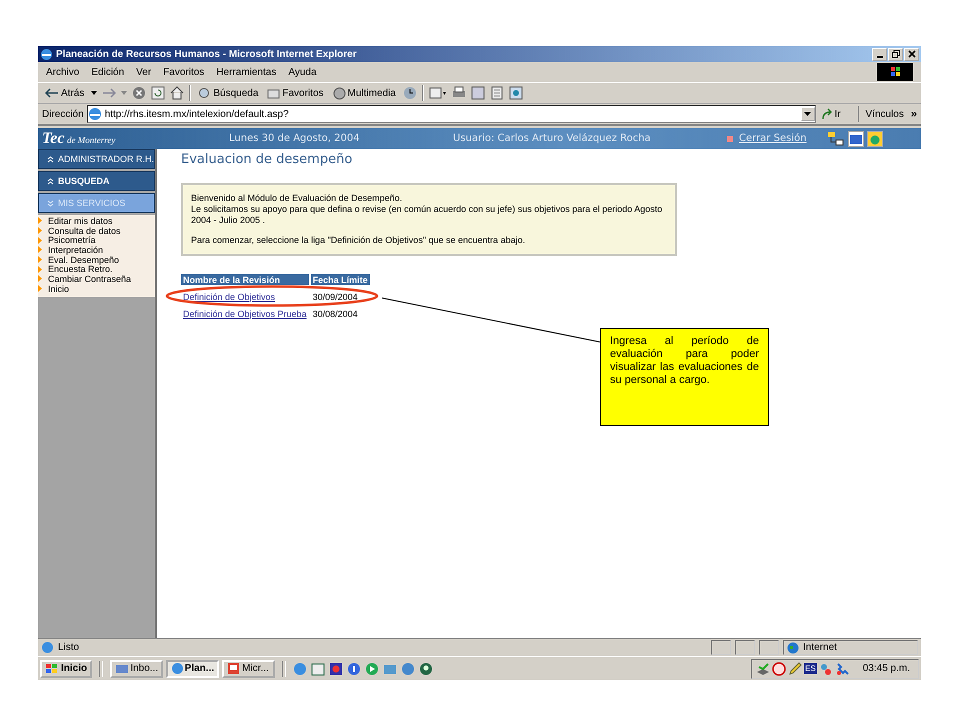 This screenshot has width=960, height=720. I want to click on notice-text: Le solicitamos su apoyo para que defina o revise (en común acuerdo con su jefe) sus objetivos para el periodo Agosto 2004 - Julio 2005 ., so click(427, 215).